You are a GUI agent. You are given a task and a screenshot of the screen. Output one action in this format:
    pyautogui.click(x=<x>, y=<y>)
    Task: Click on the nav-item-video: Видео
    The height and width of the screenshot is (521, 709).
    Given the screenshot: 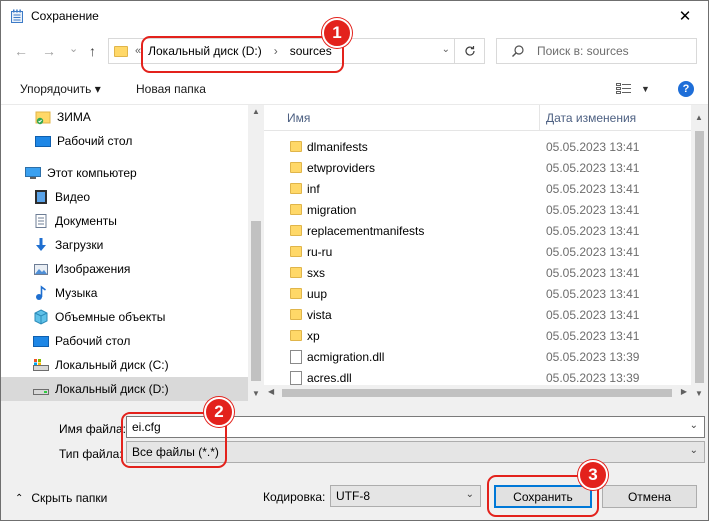 What is the action you would take?
    pyautogui.click(x=125, y=197)
    